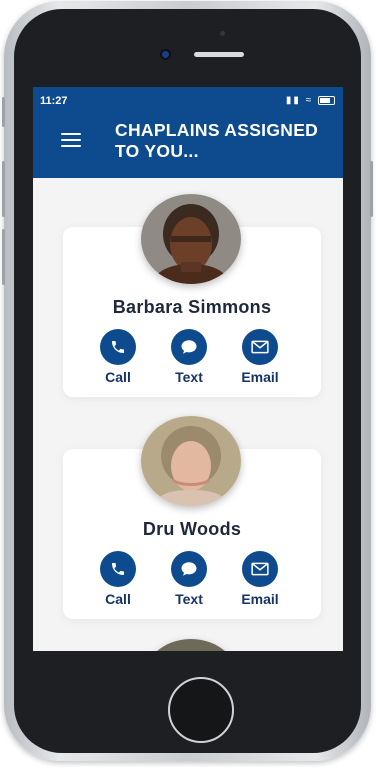 The width and height of the screenshot is (376, 767). I want to click on menu-icon, so click(71, 140).